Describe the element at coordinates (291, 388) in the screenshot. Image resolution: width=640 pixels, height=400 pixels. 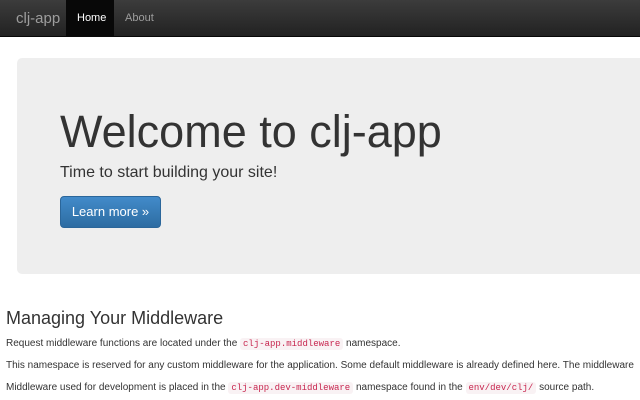
I see `dev-middleware-namespace-code: clj-app.dev-middleware` at that location.